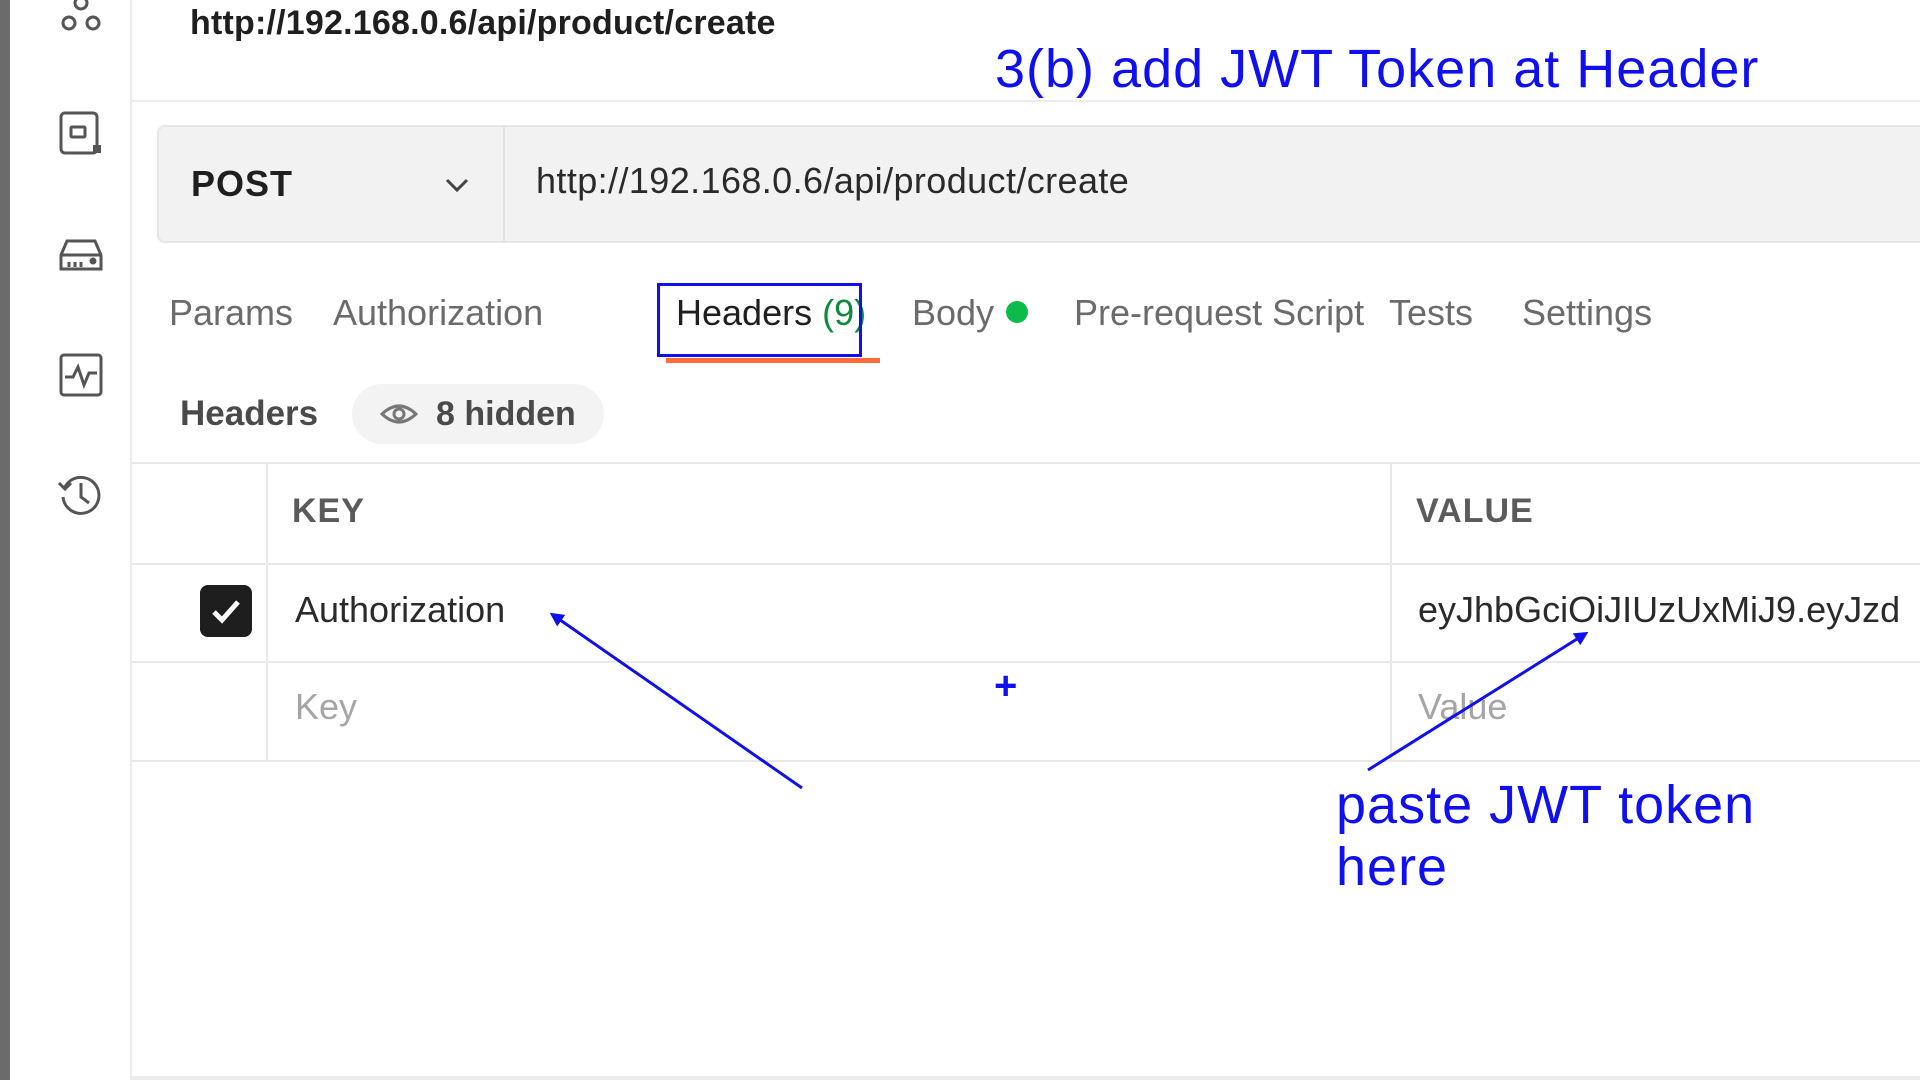 The width and height of the screenshot is (1920, 1080). I want to click on tab-params: Params, so click(231, 313).